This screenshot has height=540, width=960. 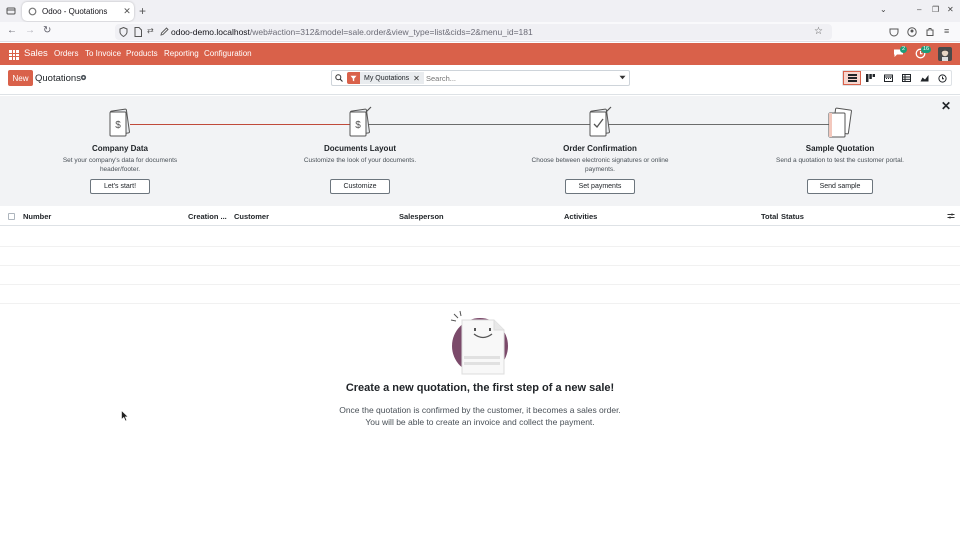 I want to click on permissions-icon: ⇄, so click(x=150, y=30).